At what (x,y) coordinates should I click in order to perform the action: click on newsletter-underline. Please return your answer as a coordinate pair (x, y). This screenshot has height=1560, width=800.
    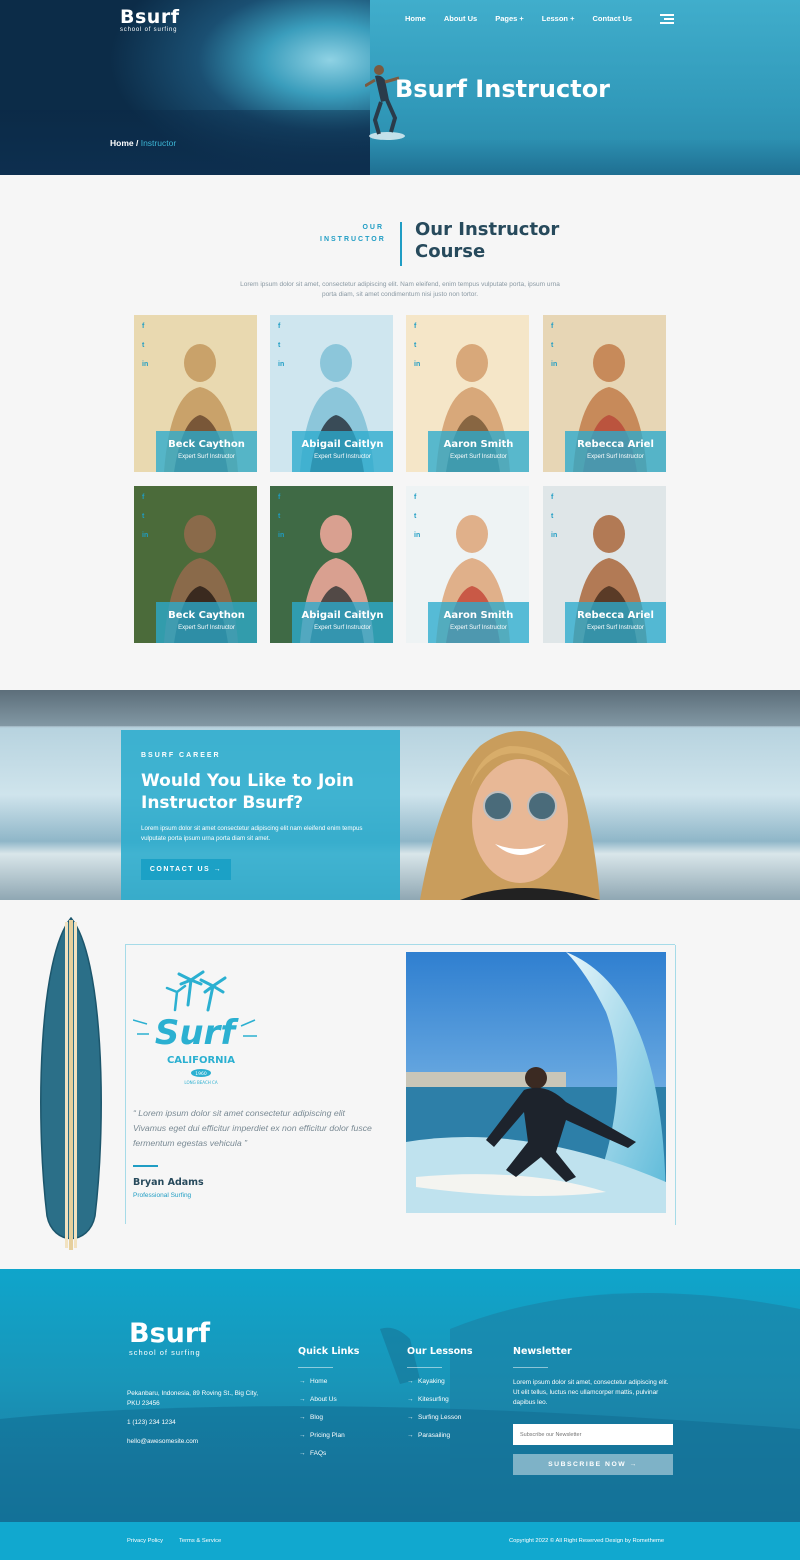
    Looking at the image, I should click on (530, 1367).